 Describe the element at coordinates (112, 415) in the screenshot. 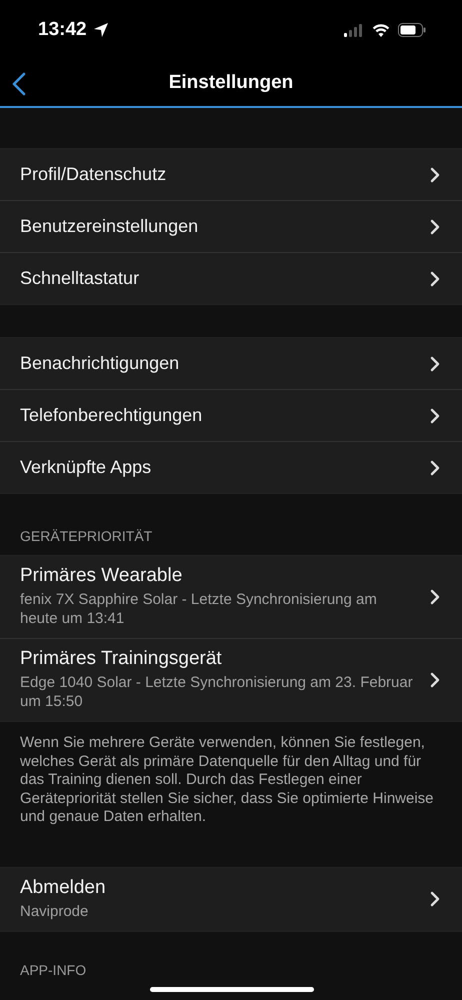

I see `row-title: Telefonberechtigungen` at that location.